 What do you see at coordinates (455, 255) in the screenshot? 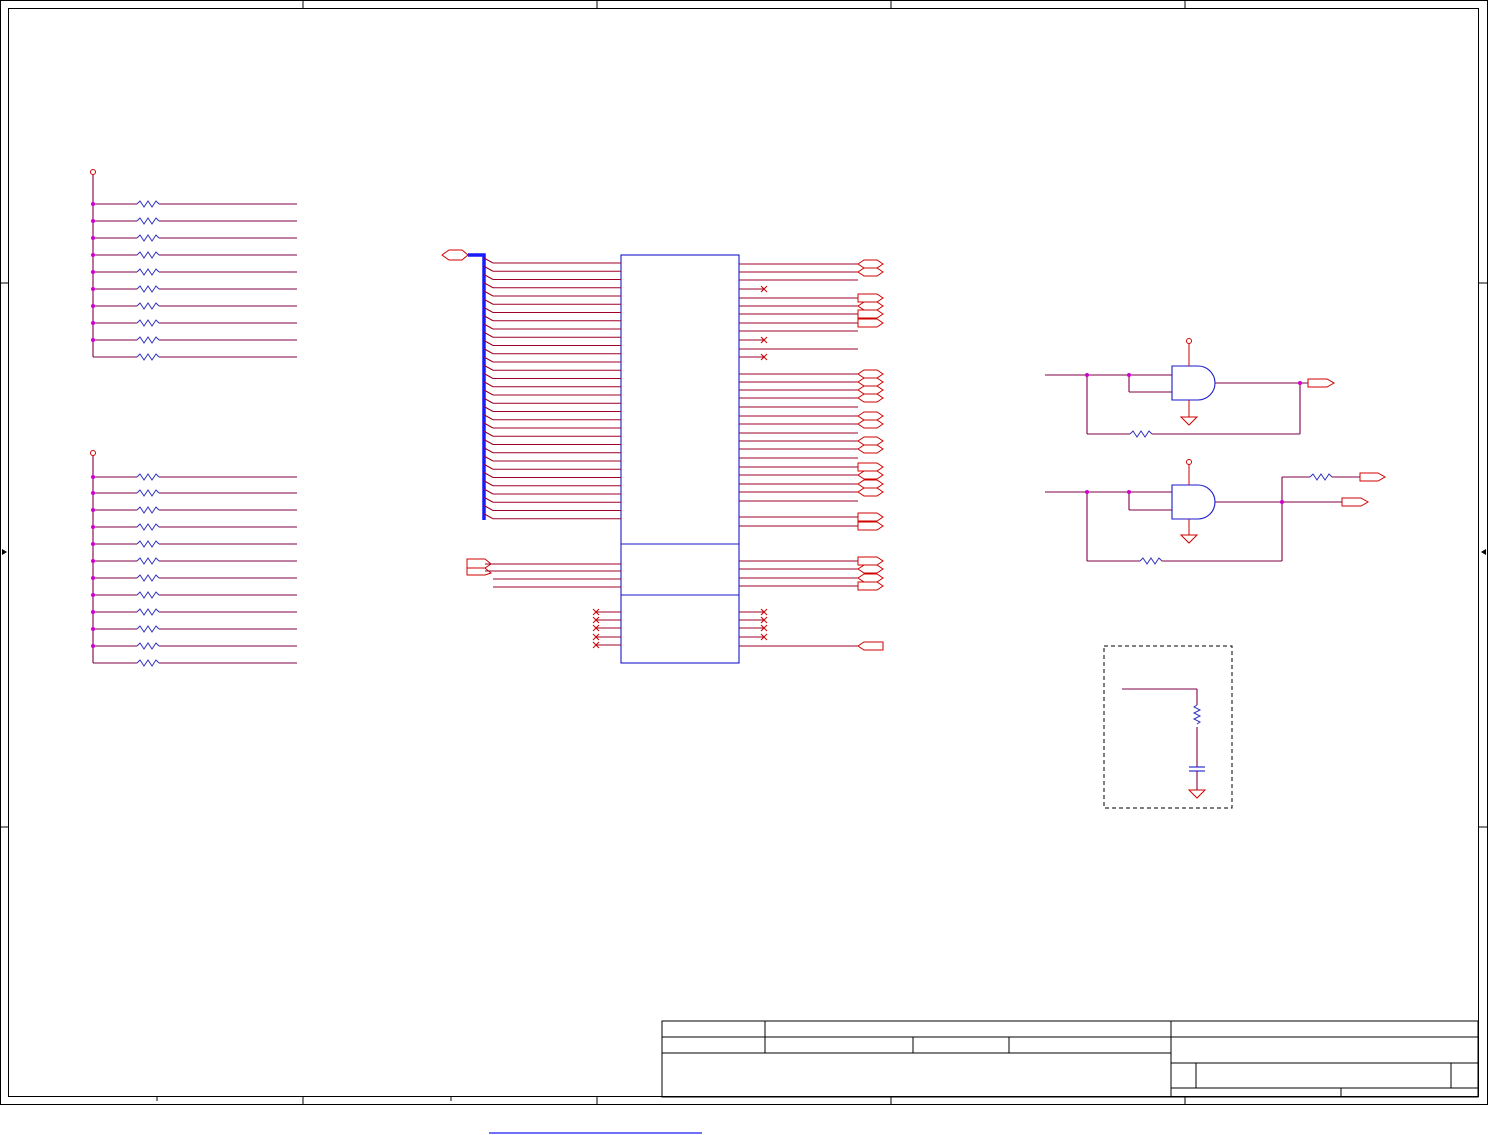
I see `bus-port` at bounding box center [455, 255].